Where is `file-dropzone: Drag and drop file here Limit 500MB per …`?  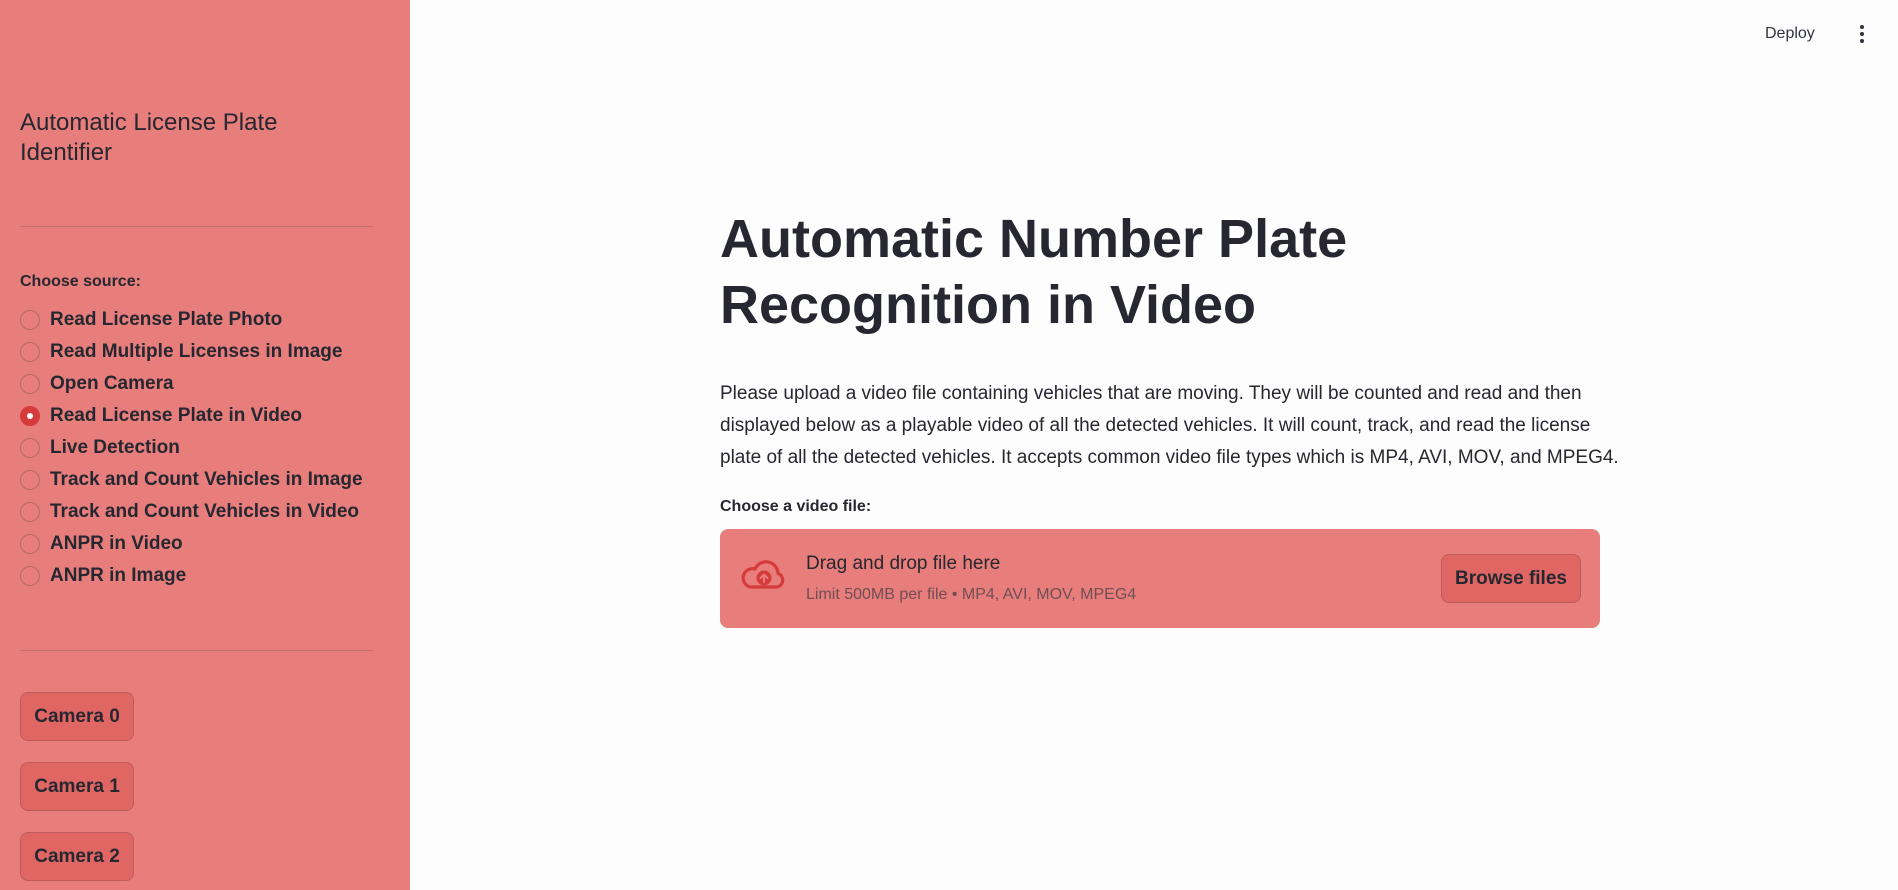 file-dropzone: Drag and drop file here Limit 500MB per … is located at coordinates (1160, 578).